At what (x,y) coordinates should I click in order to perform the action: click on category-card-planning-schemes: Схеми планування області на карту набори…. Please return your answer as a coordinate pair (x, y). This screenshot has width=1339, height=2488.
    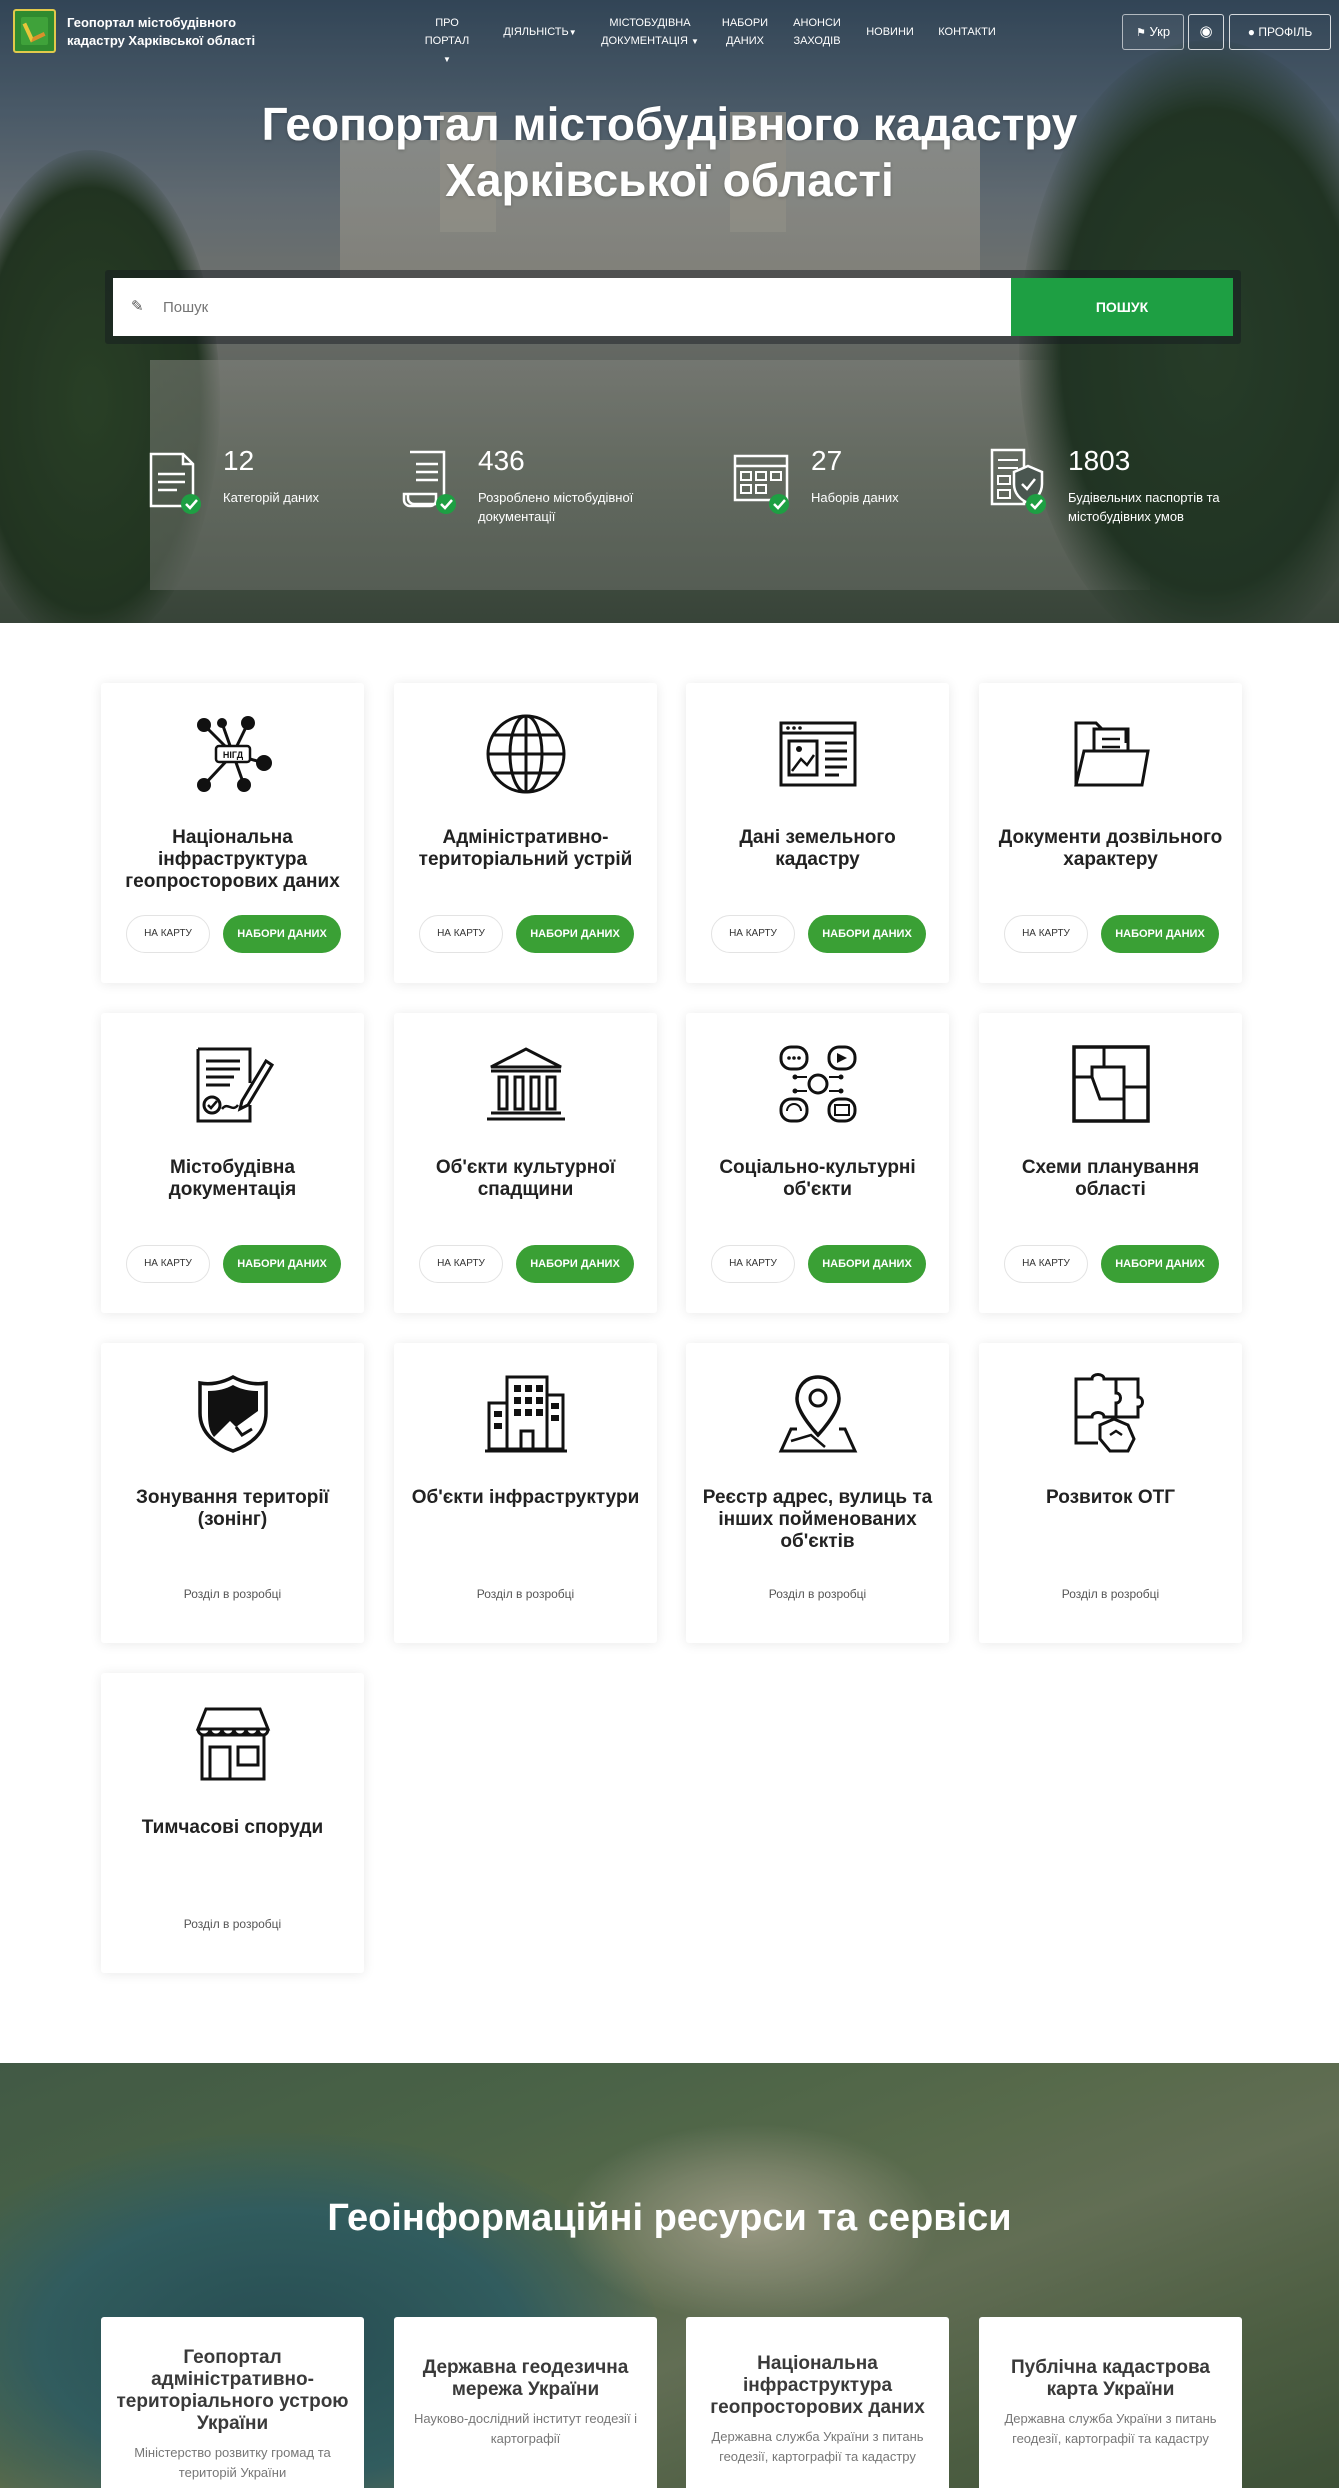
    Looking at the image, I should click on (1110, 1163).